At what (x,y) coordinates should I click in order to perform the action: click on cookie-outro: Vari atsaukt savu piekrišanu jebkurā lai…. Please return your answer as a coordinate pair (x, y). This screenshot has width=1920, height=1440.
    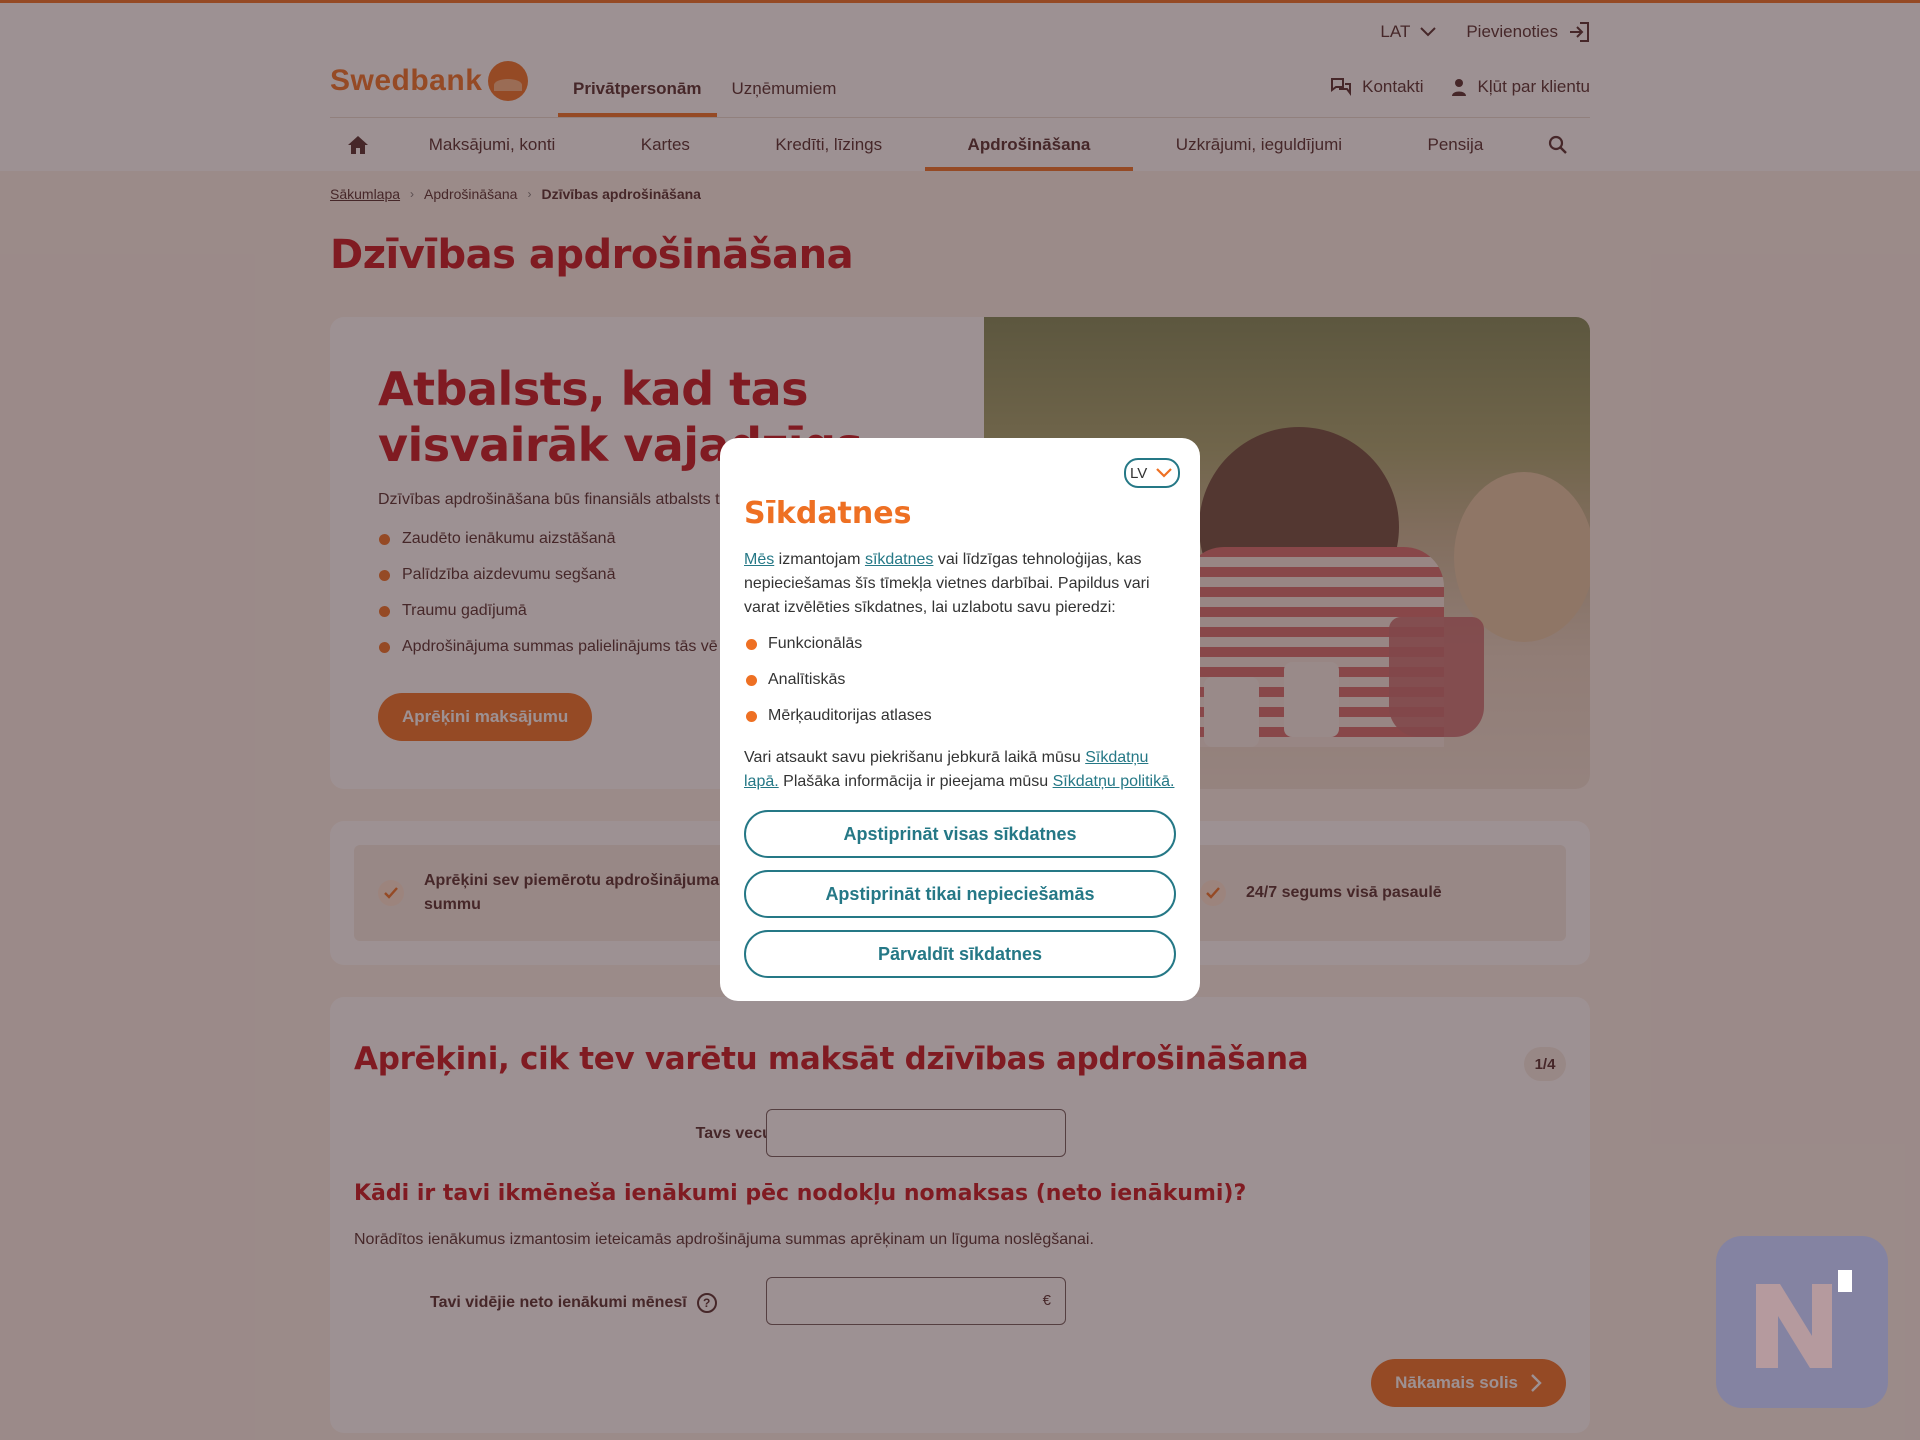
    Looking at the image, I should click on (964, 770).